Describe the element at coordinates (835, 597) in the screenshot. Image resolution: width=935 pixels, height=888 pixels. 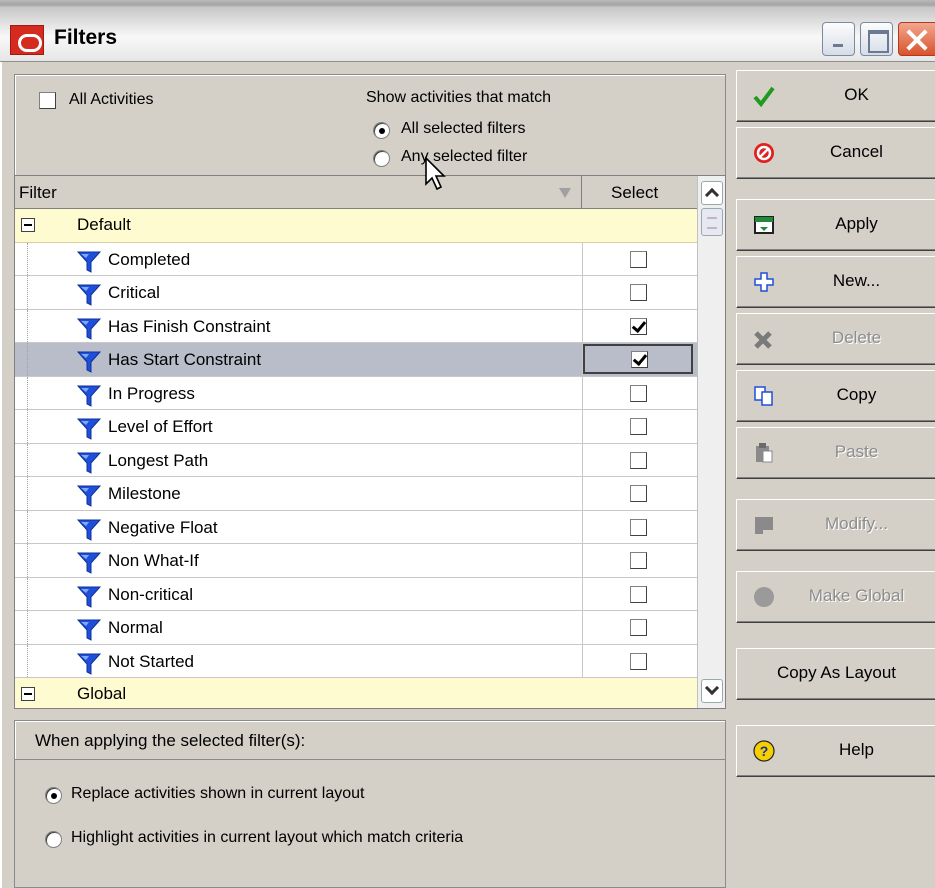
I see `make-global-button: Make Global` at that location.